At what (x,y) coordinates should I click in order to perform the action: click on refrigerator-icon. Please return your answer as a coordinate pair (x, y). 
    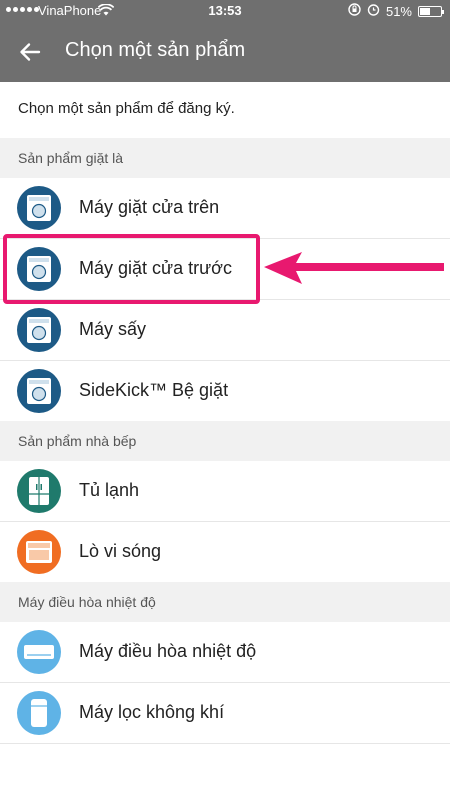
    Looking at the image, I should click on (39, 491).